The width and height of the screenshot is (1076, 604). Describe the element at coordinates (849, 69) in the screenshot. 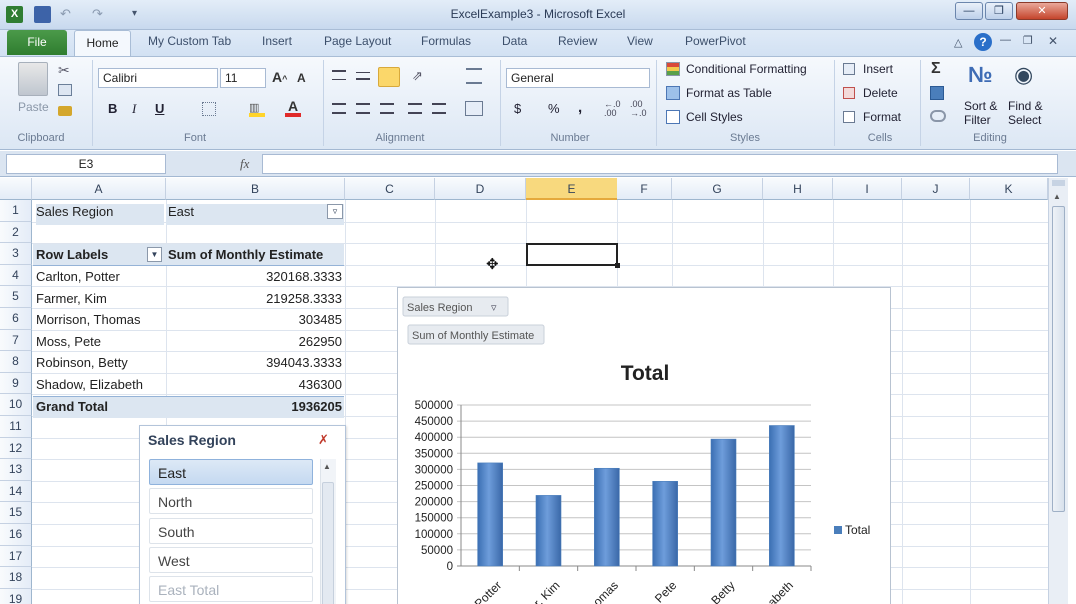

I see `insert-cells-icon` at that location.